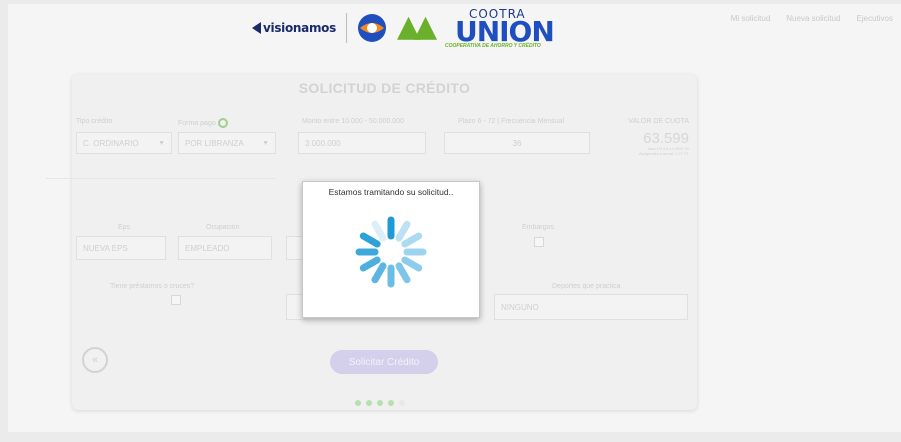 The height and width of the screenshot is (442, 901). What do you see at coordinates (586, 286) in the screenshot?
I see `deportes-label: Deportes que practica` at bounding box center [586, 286].